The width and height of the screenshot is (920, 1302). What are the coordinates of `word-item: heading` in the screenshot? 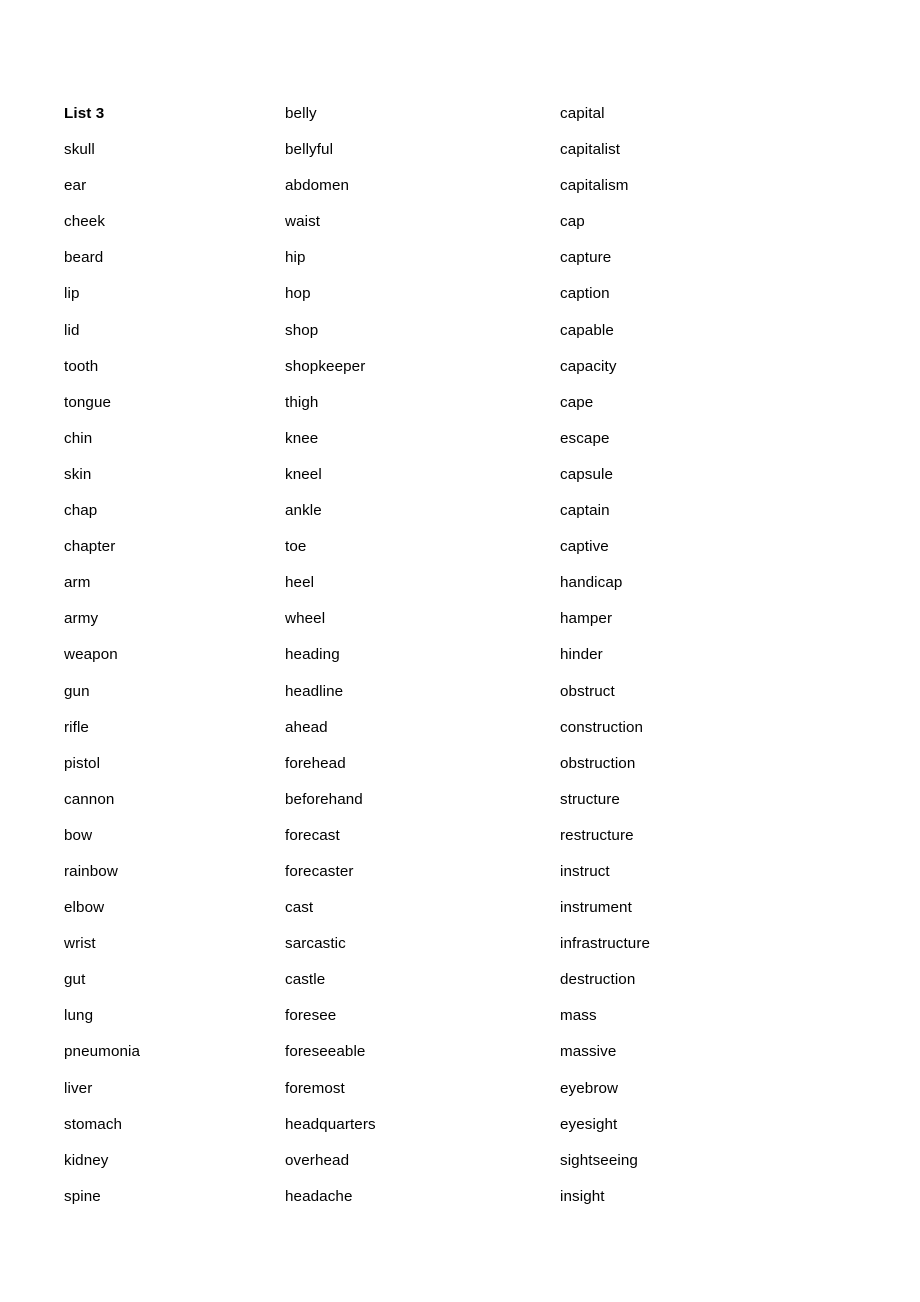 It's located at (312, 655).